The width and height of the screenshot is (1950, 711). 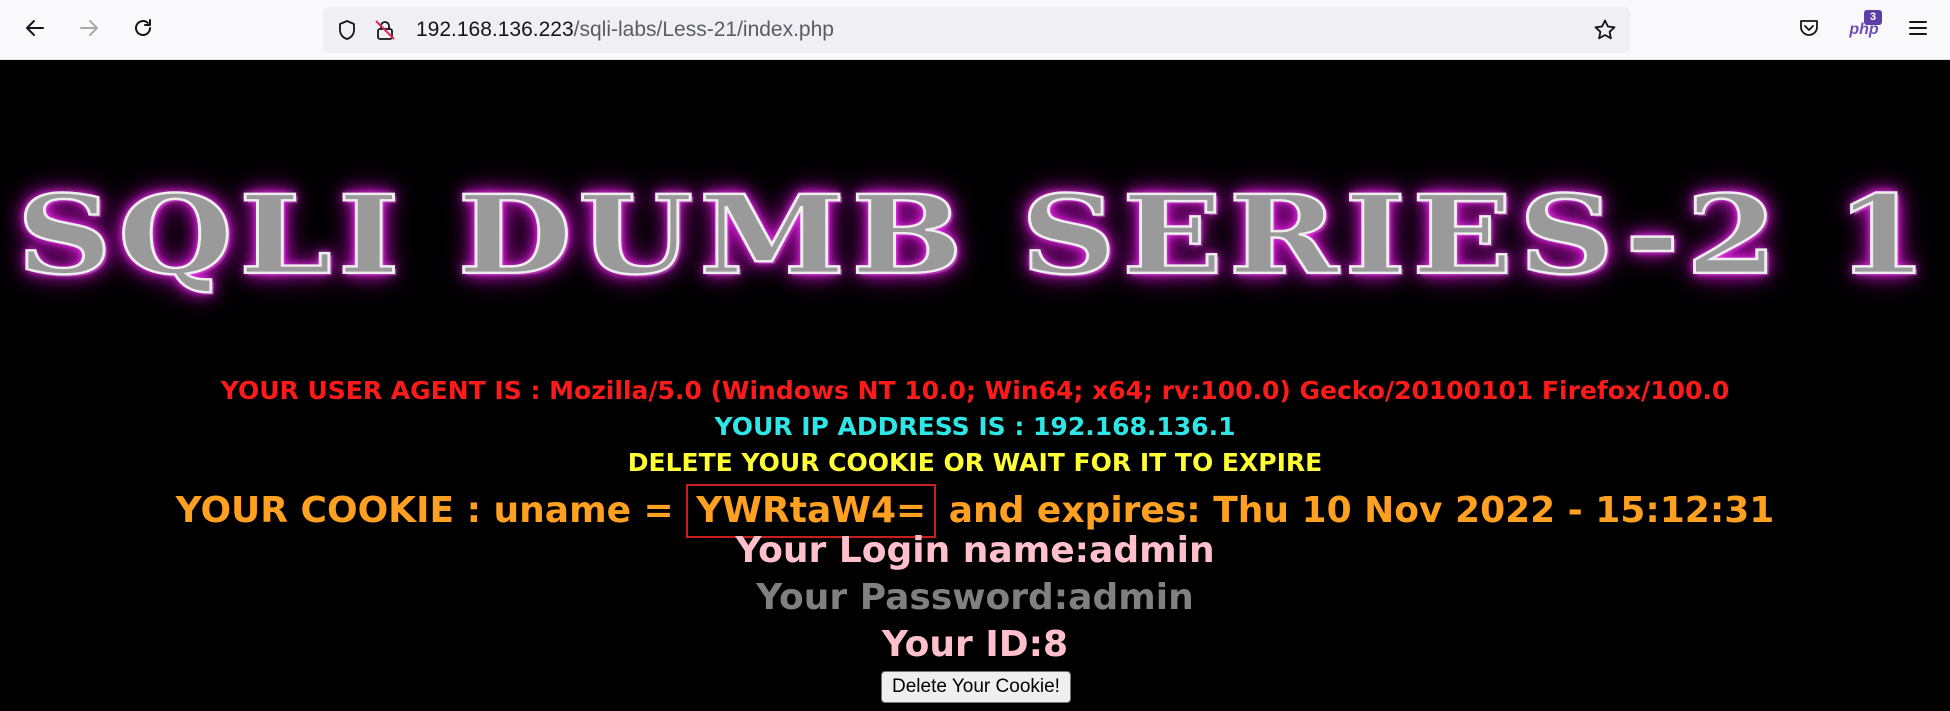 What do you see at coordinates (975, 426) in the screenshot?
I see `ip-address-line: YOUR IP ADDRESS IS : 192.168.136.1` at bounding box center [975, 426].